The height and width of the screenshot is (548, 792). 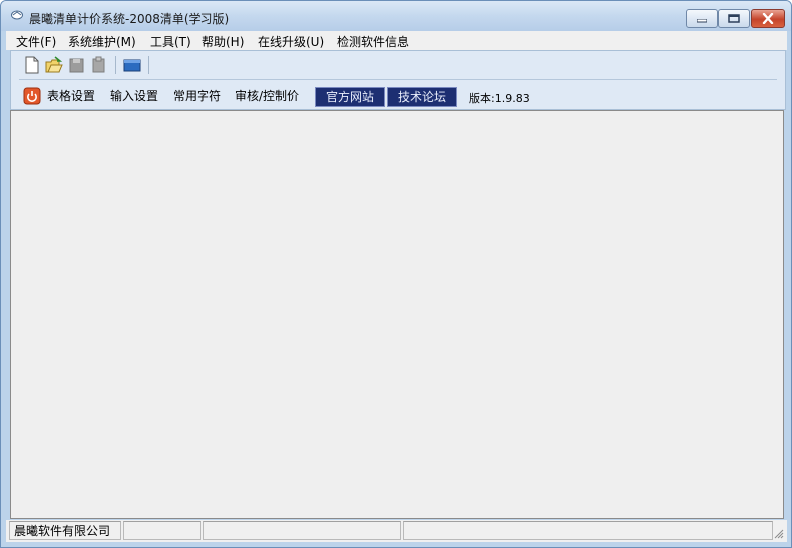 What do you see at coordinates (223, 41) in the screenshot?
I see `menu-help: 帮助(H)` at bounding box center [223, 41].